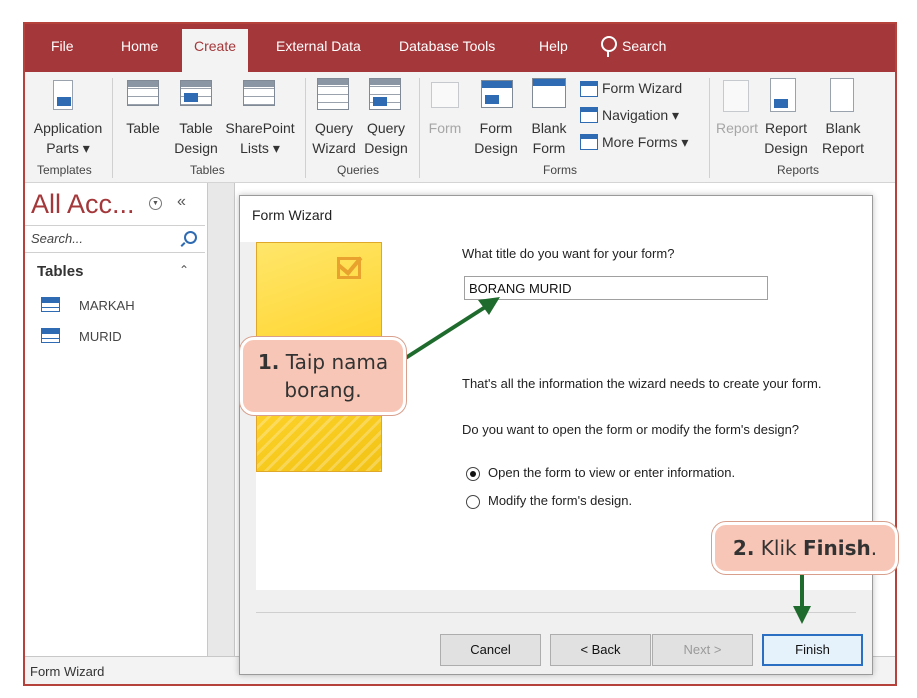 The height and width of the screenshot is (698, 917). I want to click on form-icon, so click(445, 95).